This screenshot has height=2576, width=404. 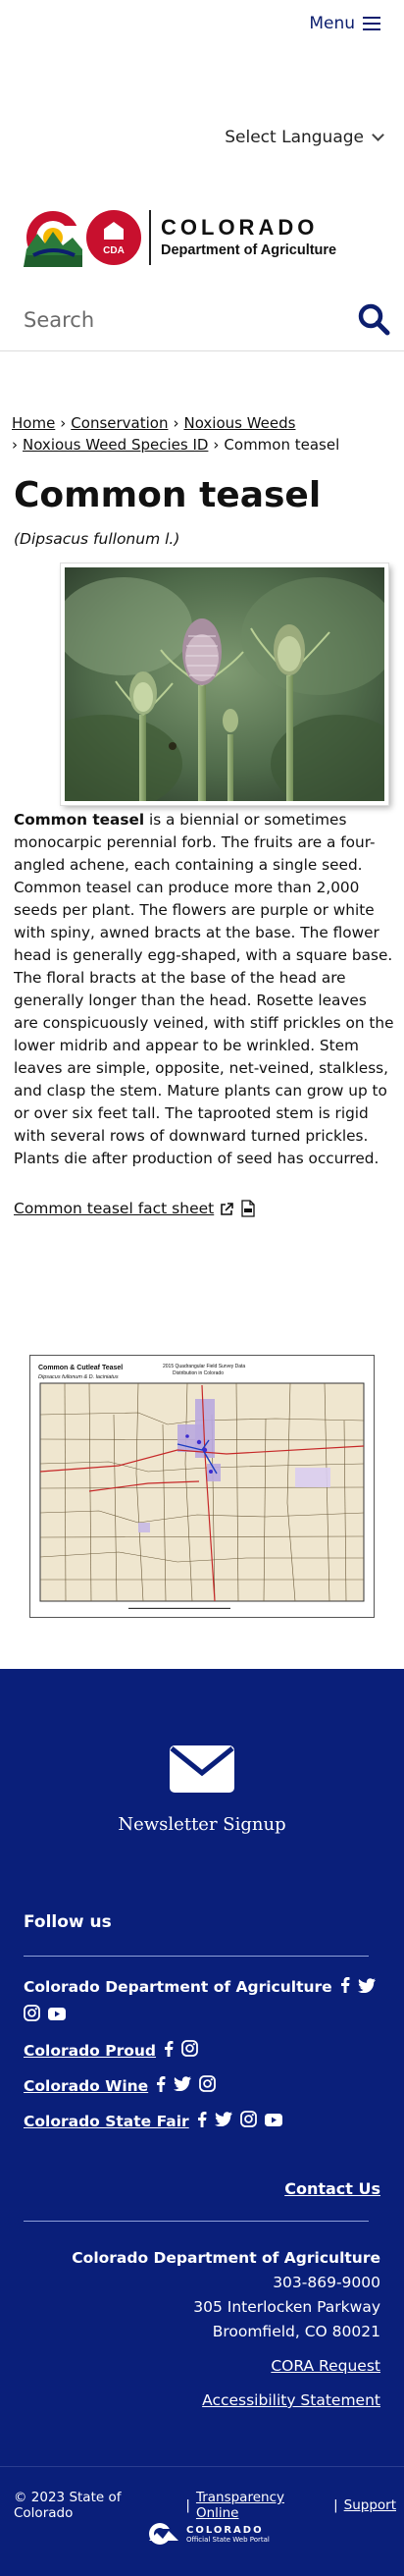 What do you see at coordinates (97, 539) in the screenshot?
I see `scientific-name: (Dipsacus fullonum l.)` at bounding box center [97, 539].